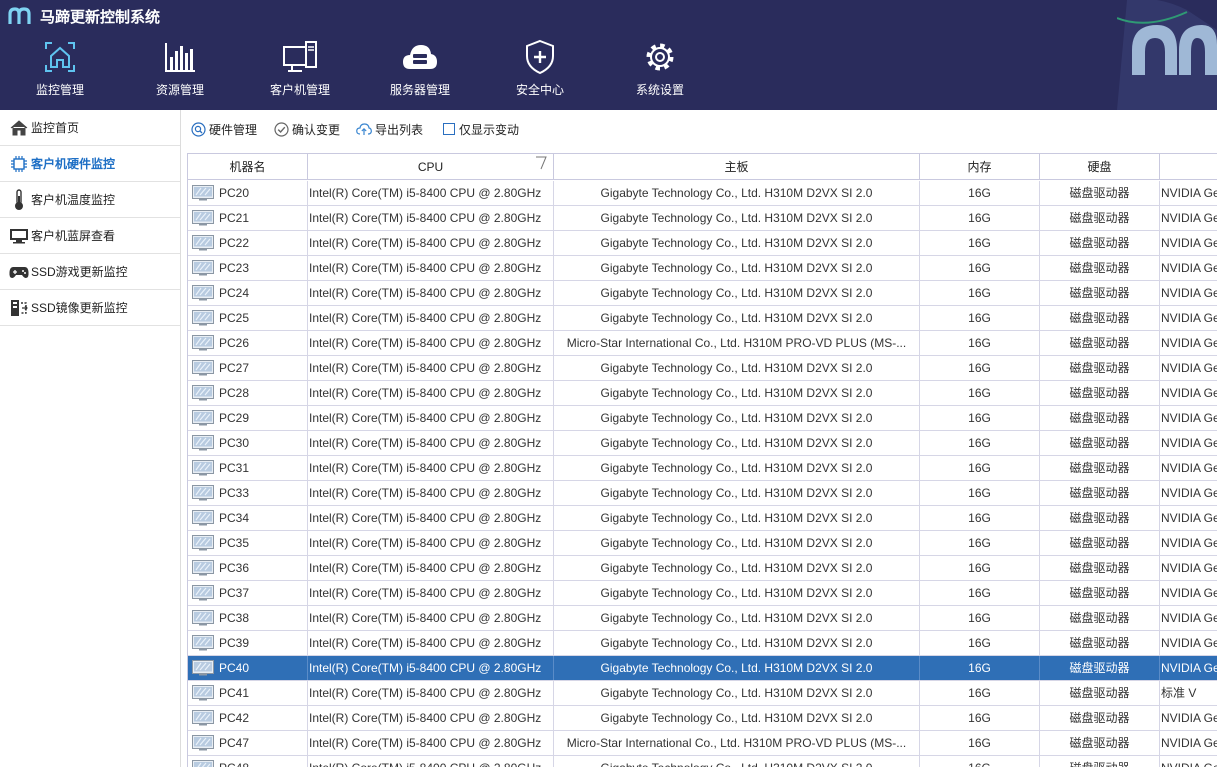  What do you see at coordinates (90, 308) in the screenshot?
I see `sidebar-item-ssd-image-update: SSD镜像更新监控` at bounding box center [90, 308].